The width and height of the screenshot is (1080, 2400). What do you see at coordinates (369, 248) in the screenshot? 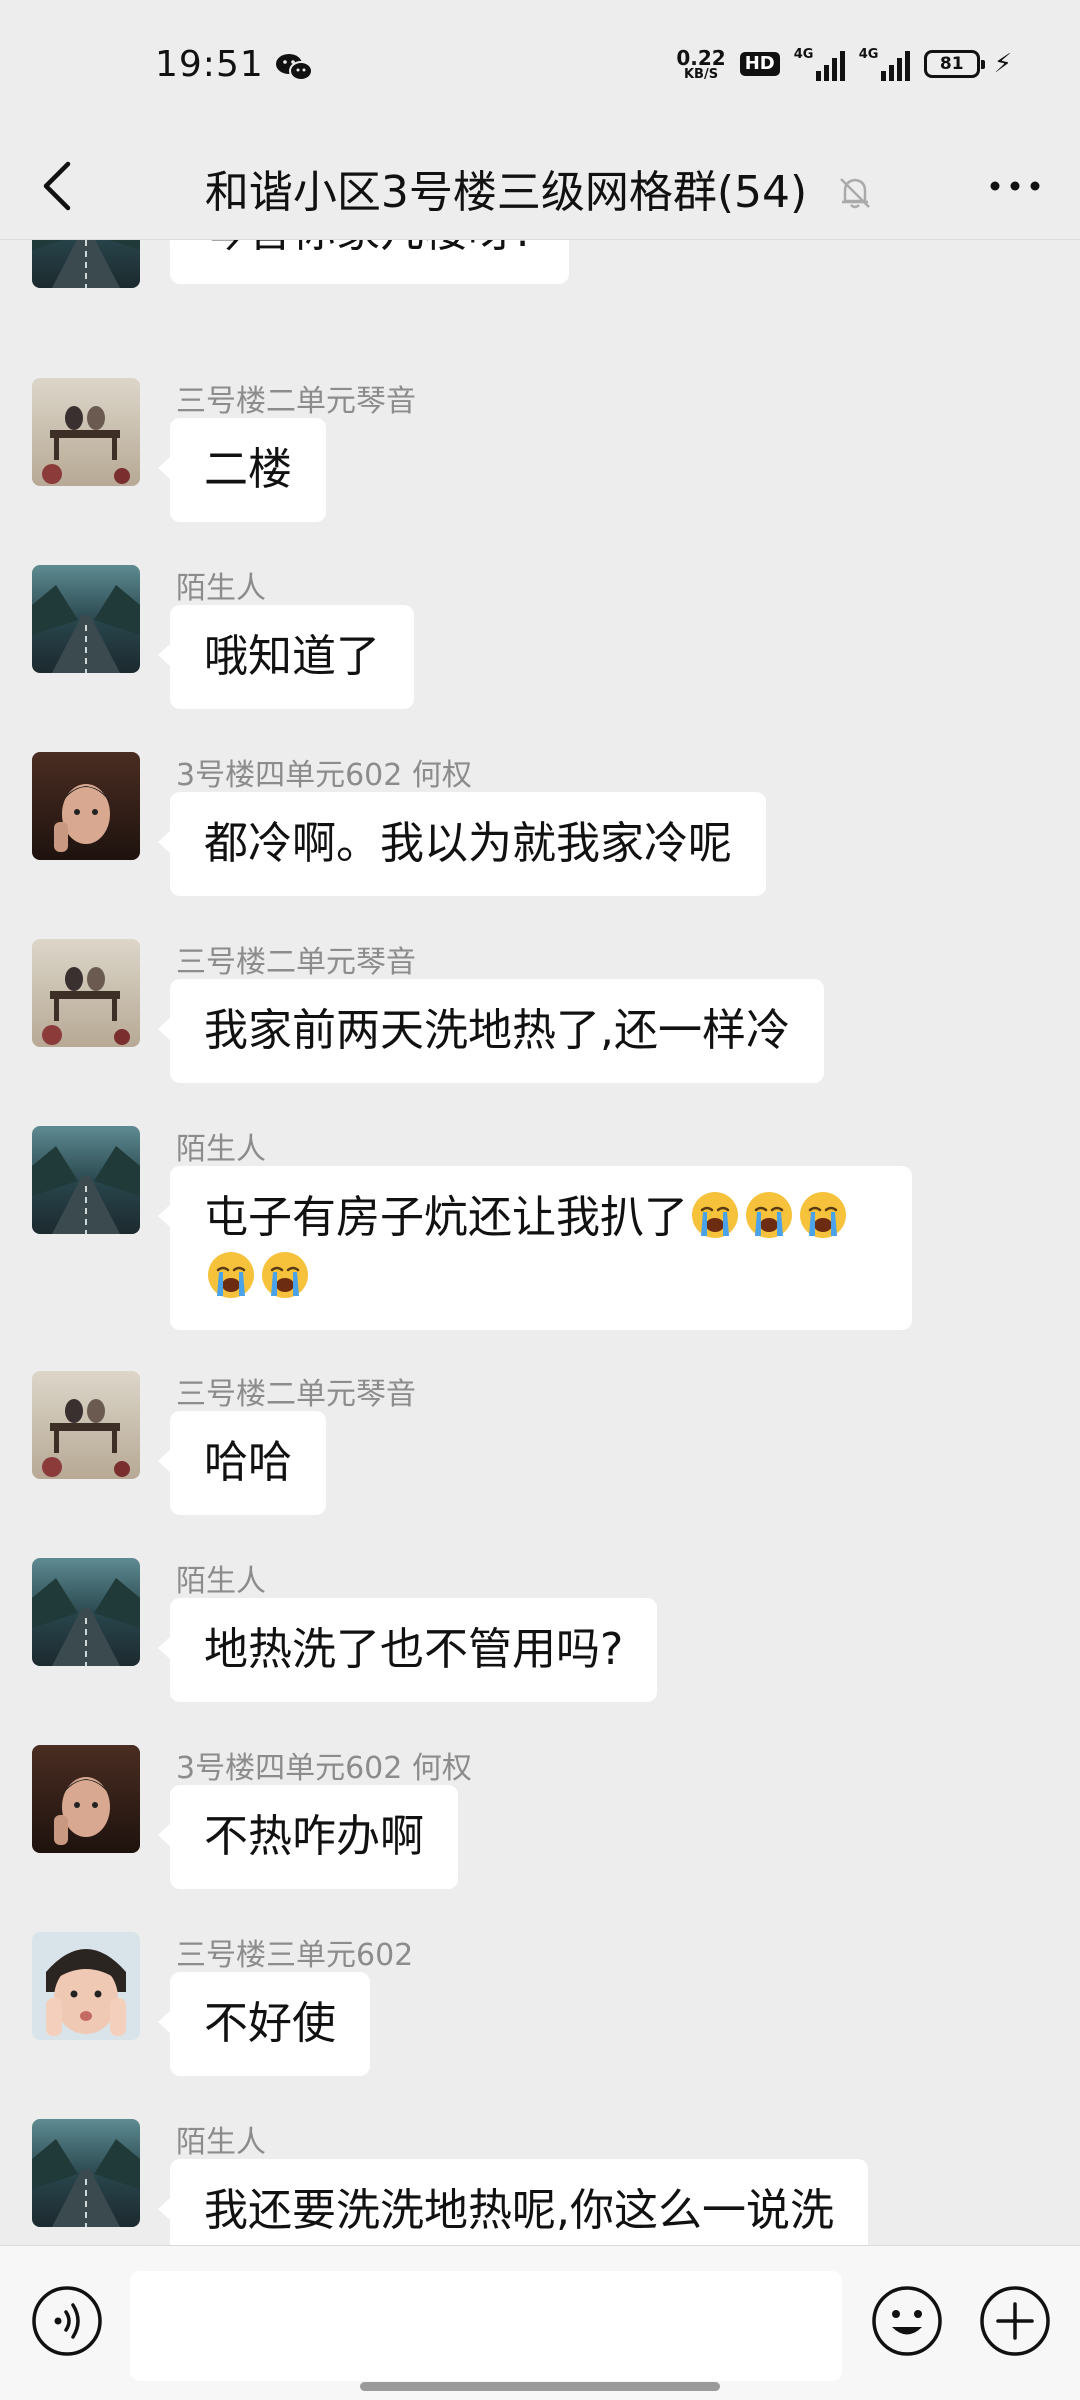
I see `message-text: 琴音你家几楼呀?` at bounding box center [369, 248].